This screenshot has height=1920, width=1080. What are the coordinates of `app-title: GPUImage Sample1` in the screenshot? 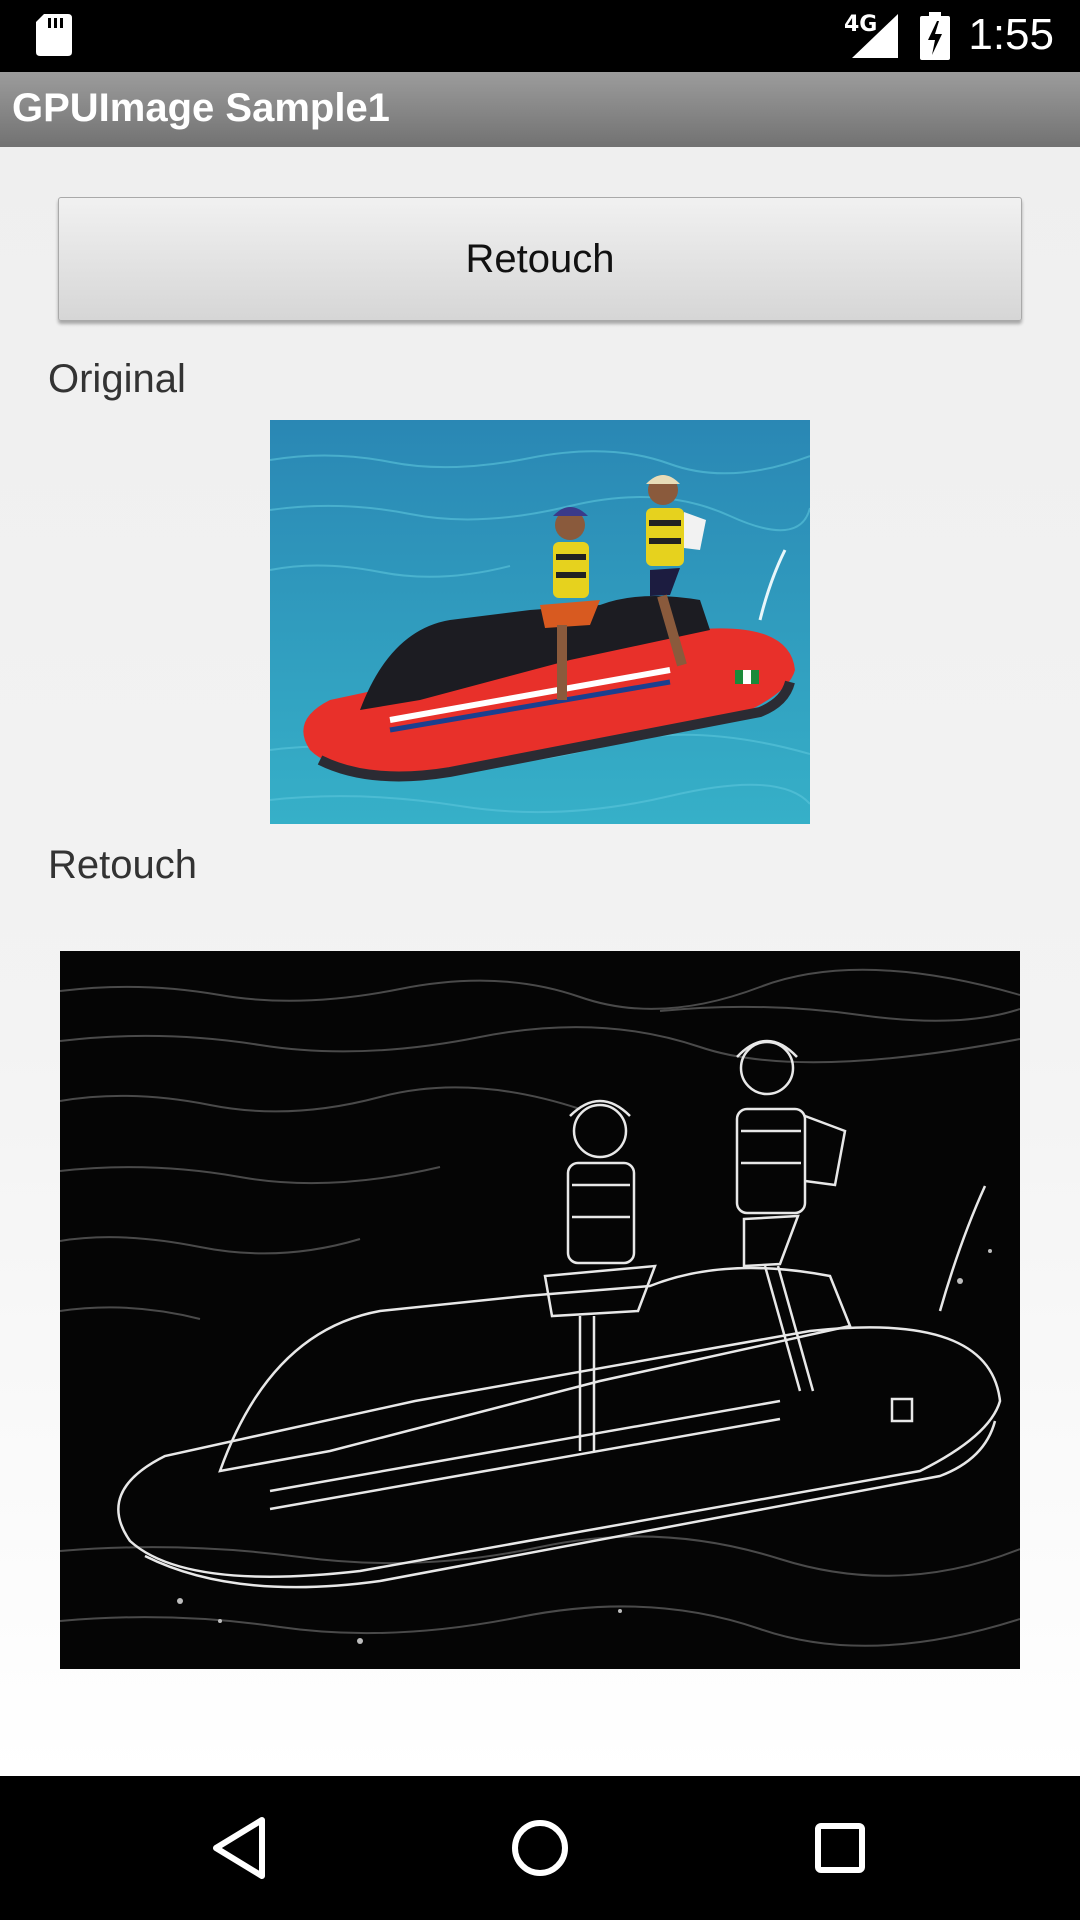 It's located at (201, 108).